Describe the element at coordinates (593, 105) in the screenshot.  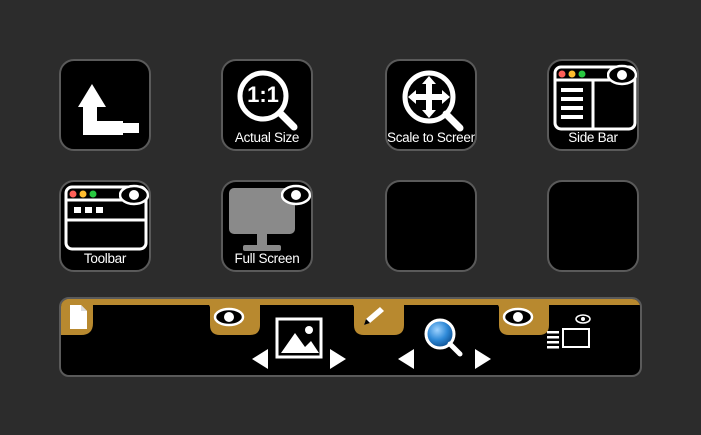
I see `side-bar-key: Side Bar` at that location.